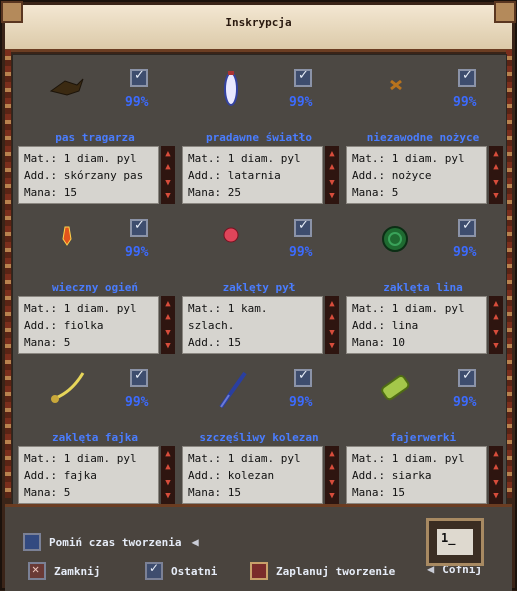 Image resolution: width=517 pixels, height=591 pixels. Describe the element at coordinates (64, 571) in the screenshot. I see `close-button: Zamknij` at that location.